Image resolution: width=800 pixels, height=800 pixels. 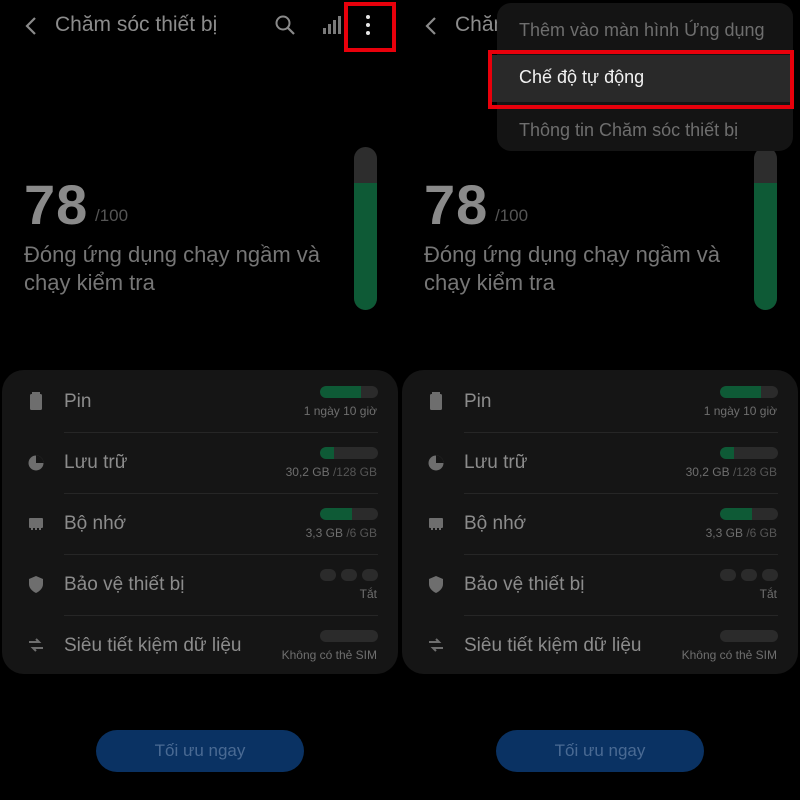 I want to click on app-header: Chăm sóc thiết bị, so click(x=200, y=26).